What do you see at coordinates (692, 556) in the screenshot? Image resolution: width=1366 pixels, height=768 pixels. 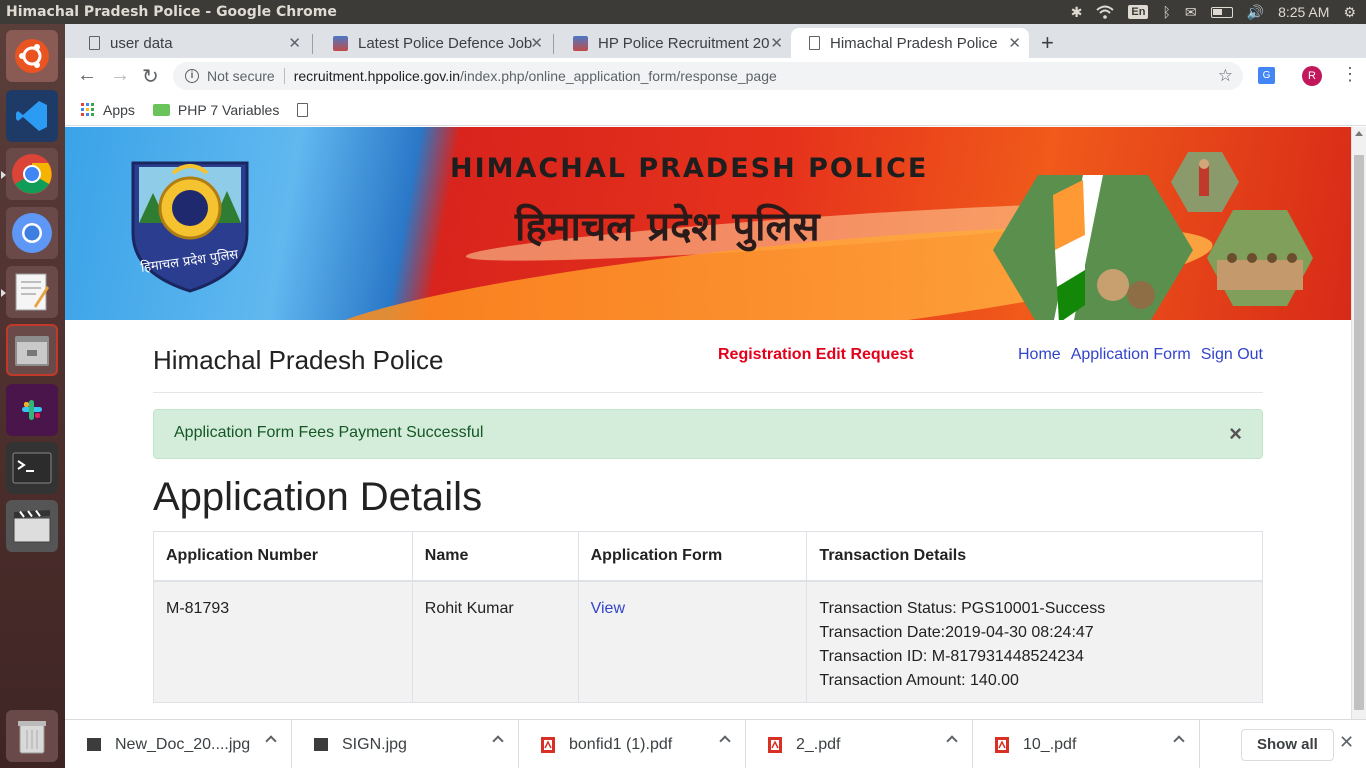 I see `column-header-application-form: Application Form` at bounding box center [692, 556].